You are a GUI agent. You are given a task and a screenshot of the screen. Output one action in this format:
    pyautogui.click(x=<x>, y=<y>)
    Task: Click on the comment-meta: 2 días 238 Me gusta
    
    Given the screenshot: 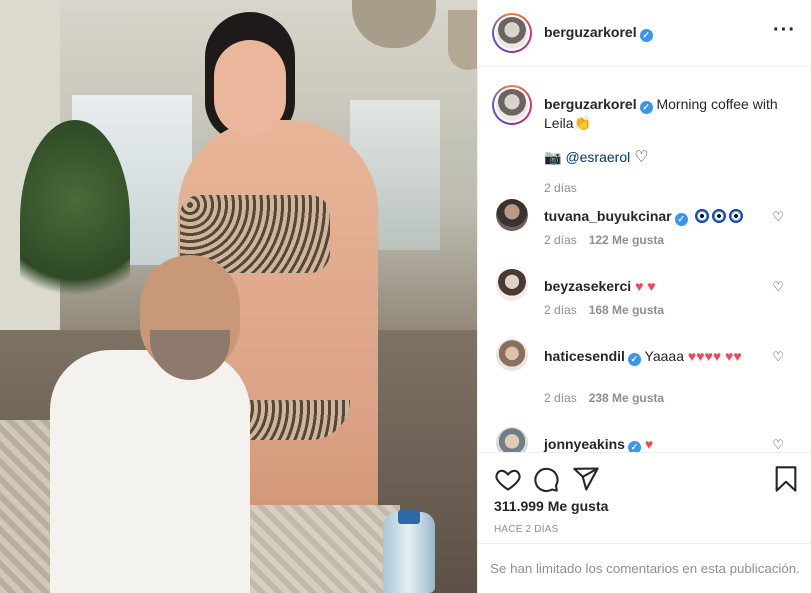 What is the action you would take?
    pyautogui.click(x=604, y=398)
    